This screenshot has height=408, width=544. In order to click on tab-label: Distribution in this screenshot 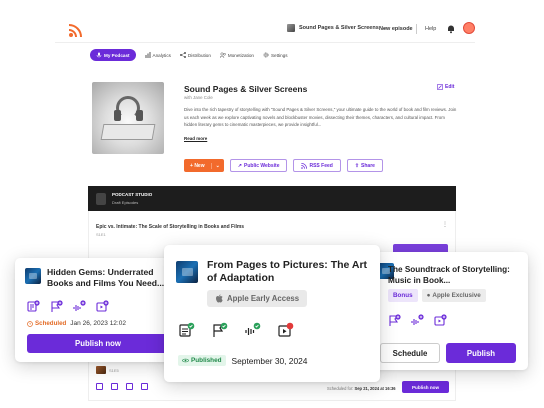, I will do `click(199, 55)`.